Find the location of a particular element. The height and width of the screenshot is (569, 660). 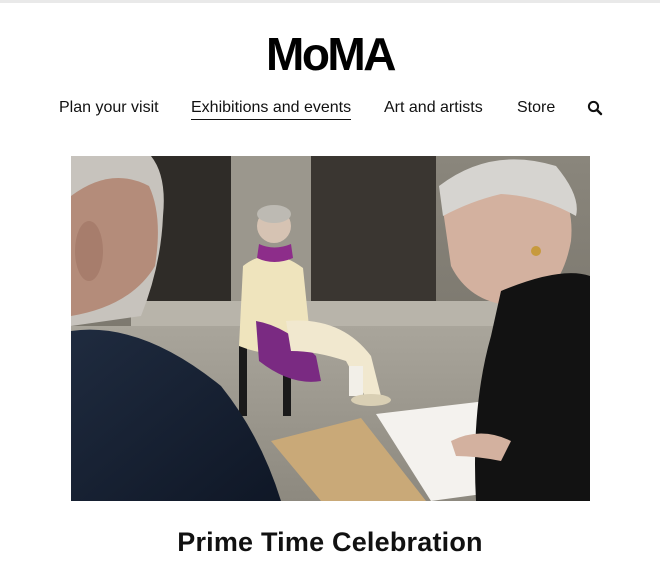

moma-logo: MoMA is located at coordinates (330, 54).